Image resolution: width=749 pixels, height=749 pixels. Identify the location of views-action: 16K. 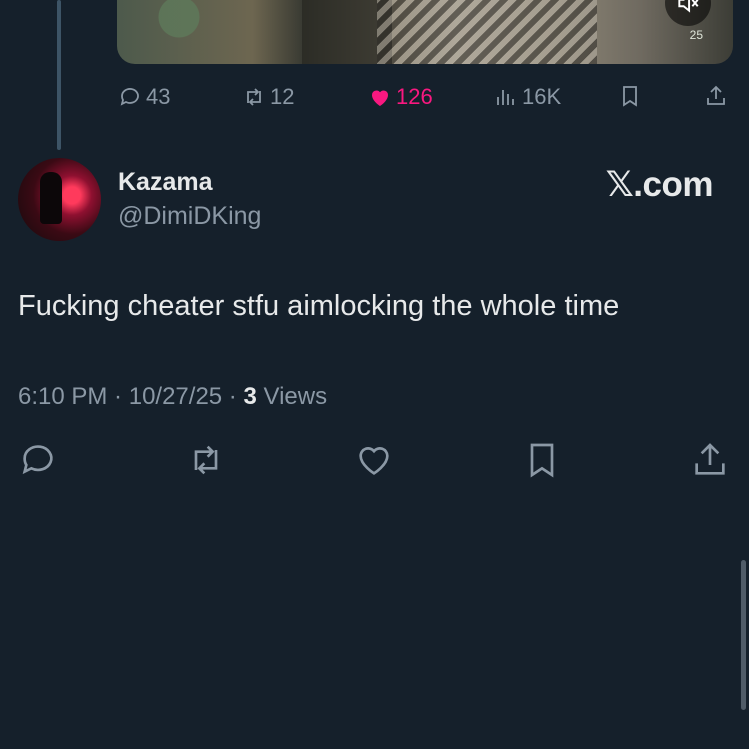
(527, 97).